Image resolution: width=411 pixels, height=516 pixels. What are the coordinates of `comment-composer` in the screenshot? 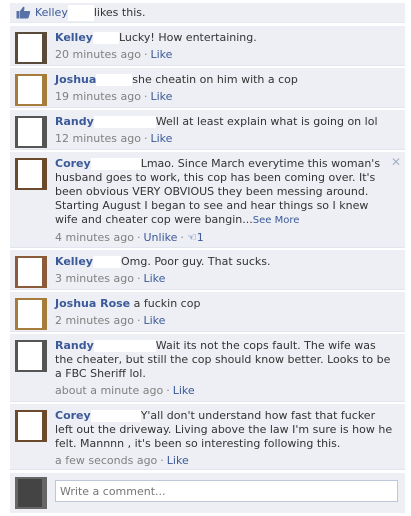 It's located at (207, 493).